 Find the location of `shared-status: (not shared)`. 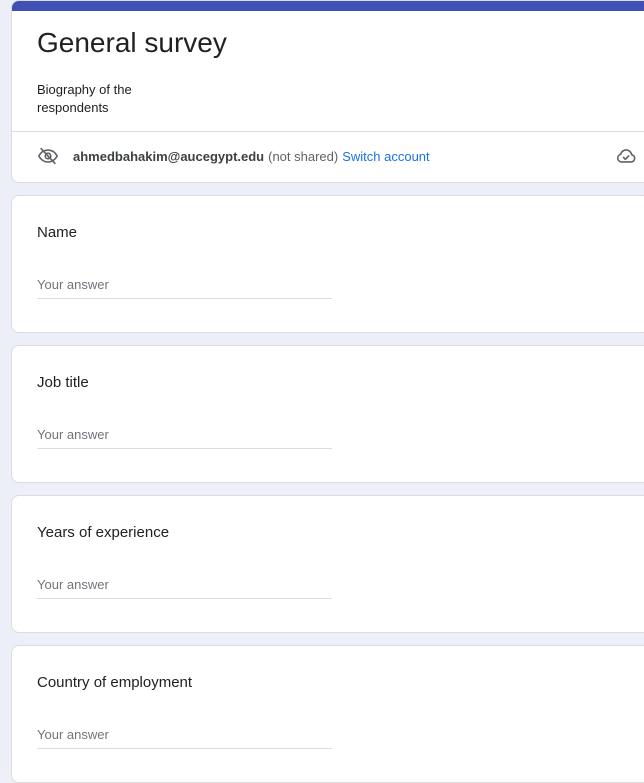

shared-status: (not shared) is located at coordinates (303, 156).